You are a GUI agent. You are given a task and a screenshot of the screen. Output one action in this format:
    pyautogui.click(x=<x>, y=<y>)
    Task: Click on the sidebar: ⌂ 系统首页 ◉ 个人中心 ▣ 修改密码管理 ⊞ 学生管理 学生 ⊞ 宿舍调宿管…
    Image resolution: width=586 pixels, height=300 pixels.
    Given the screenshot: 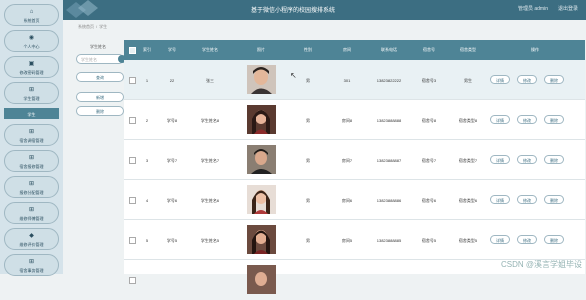 What is the action you would take?
    pyautogui.click(x=31, y=138)
    